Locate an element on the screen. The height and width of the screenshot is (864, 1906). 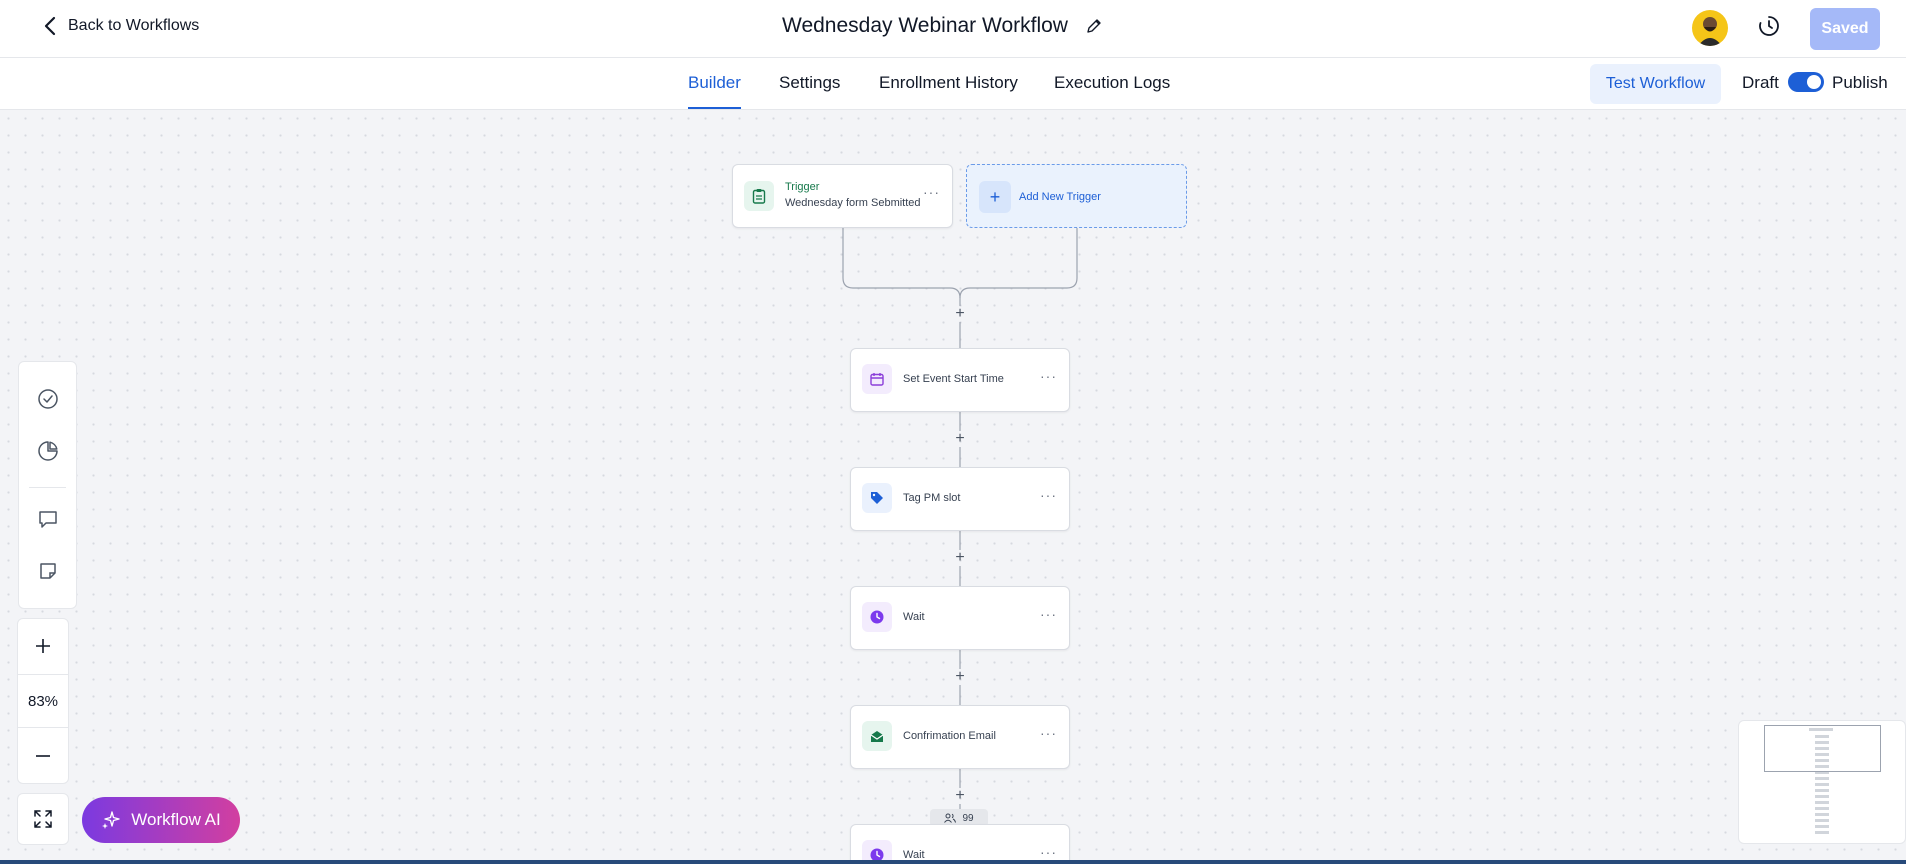
history-icon is located at coordinates (1769, 26).